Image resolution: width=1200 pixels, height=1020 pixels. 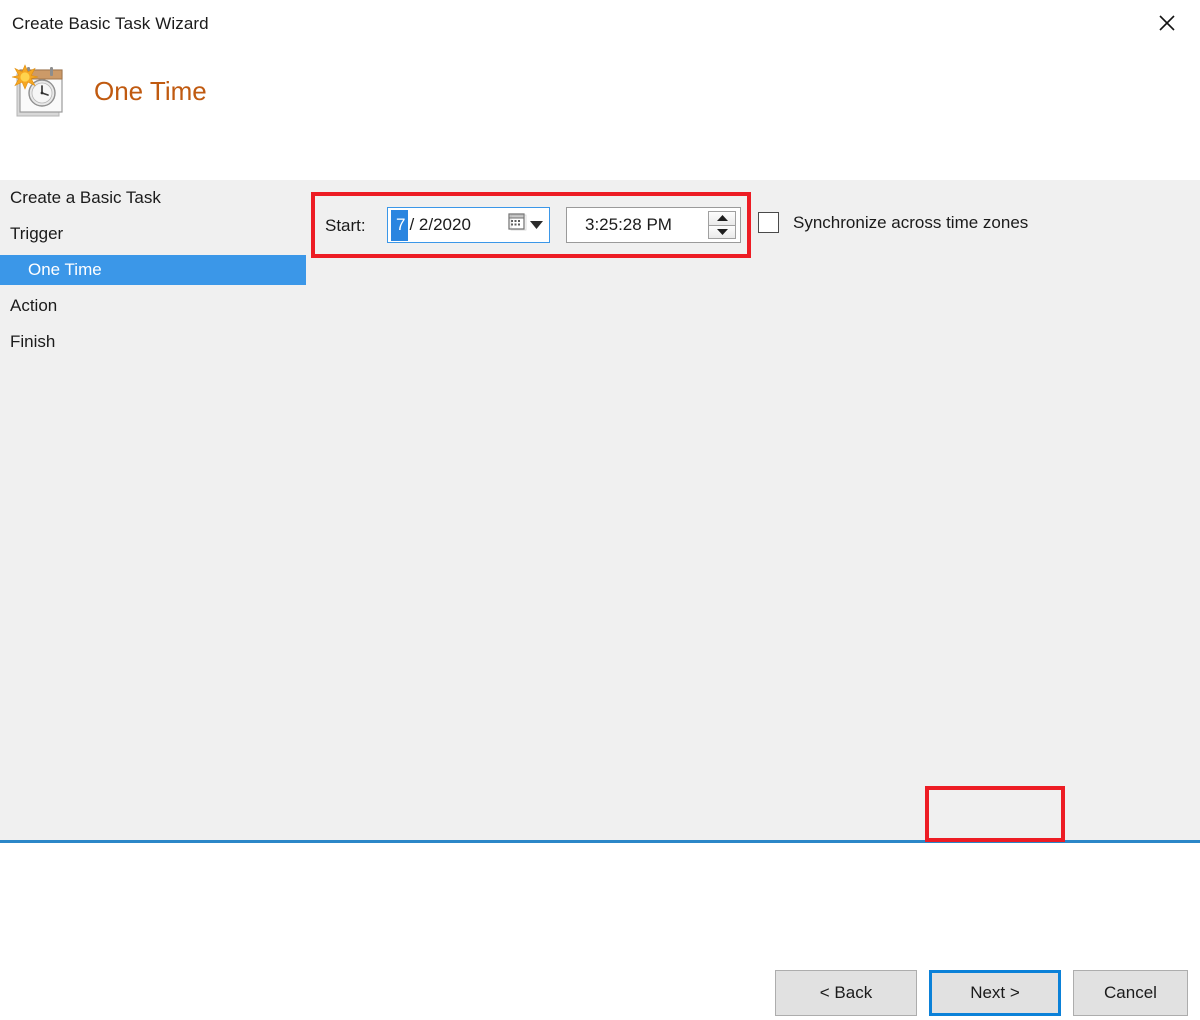 What do you see at coordinates (110, 23) in the screenshot?
I see `window-title: Create Basic Task Wizard` at bounding box center [110, 23].